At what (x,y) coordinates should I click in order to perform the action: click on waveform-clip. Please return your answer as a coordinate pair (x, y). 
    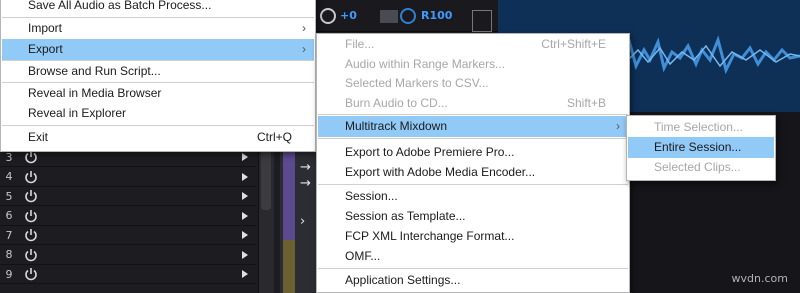
    Looking at the image, I should click on (705, 55).